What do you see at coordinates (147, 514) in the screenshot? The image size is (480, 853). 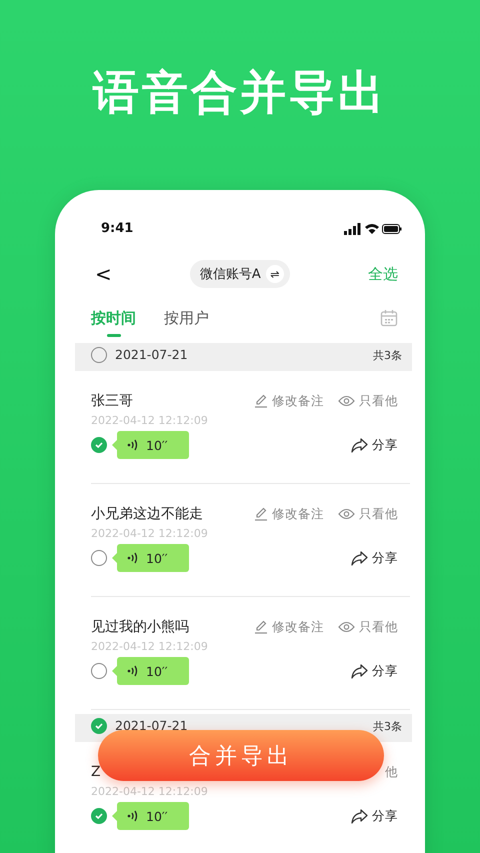 I see `contact-name: 小兄弟这边不能走` at bounding box center [147, 514].